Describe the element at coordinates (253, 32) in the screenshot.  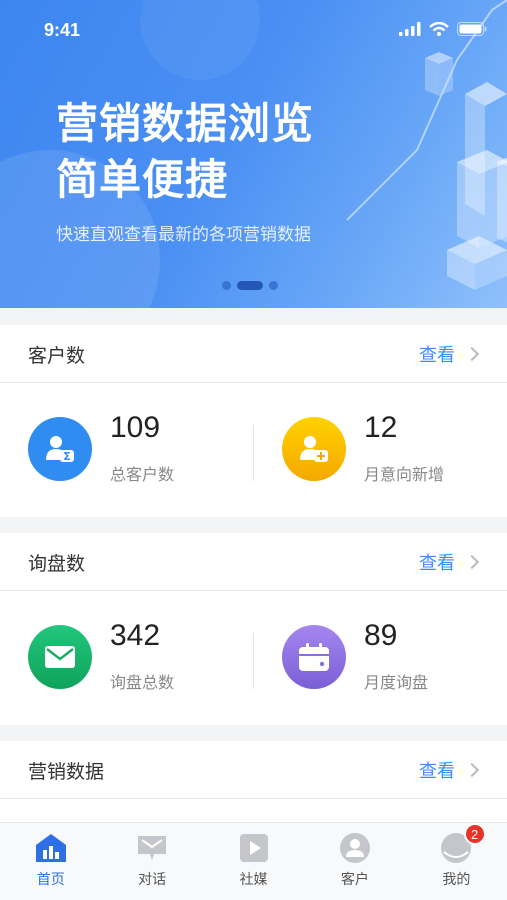
I see `status-bar: 9:41` at that location.